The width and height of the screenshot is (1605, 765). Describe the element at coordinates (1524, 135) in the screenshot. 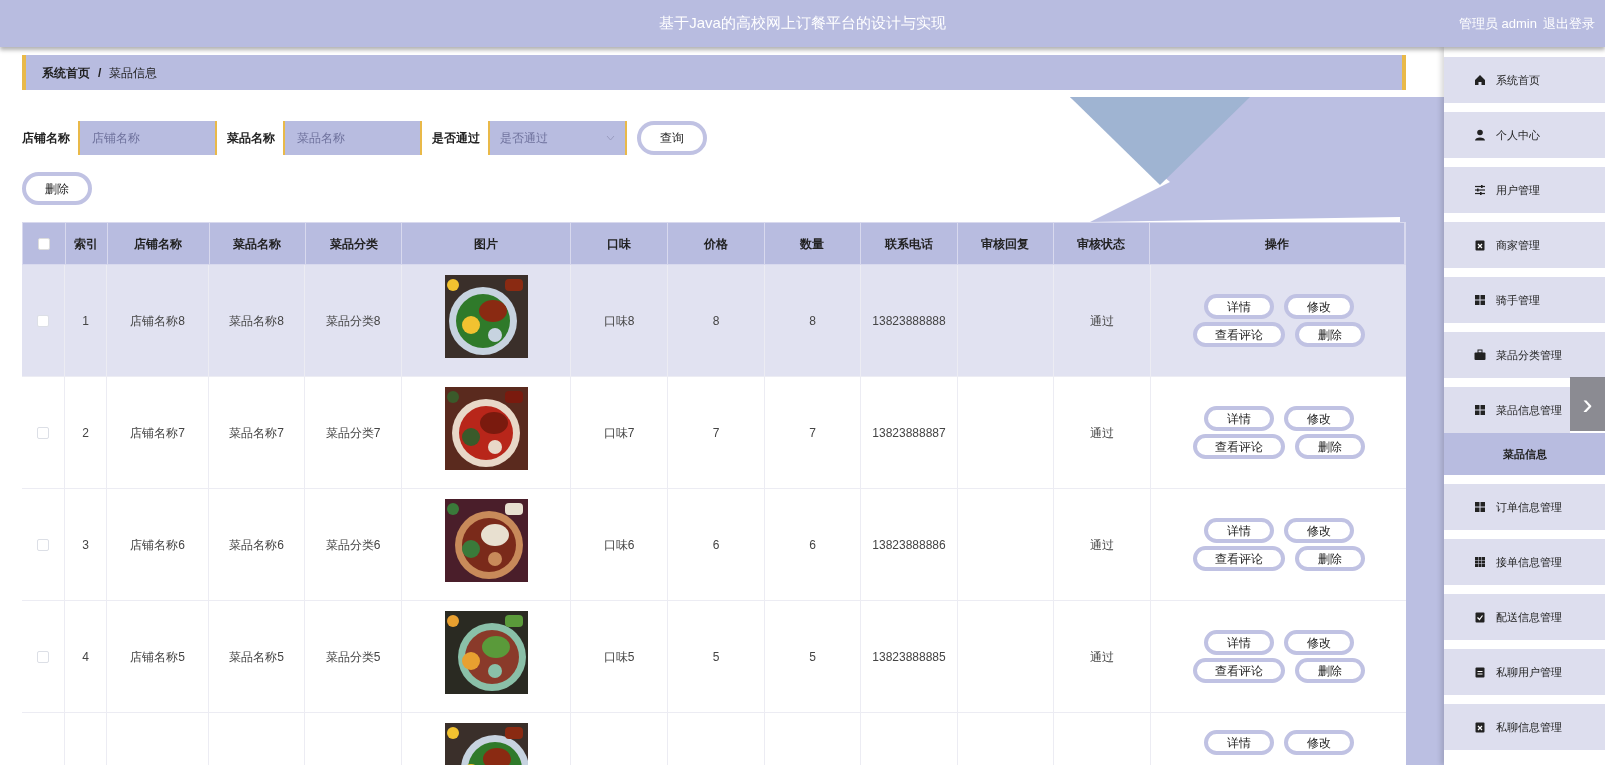

I see `sidebar-item: 个人中心` at that location.